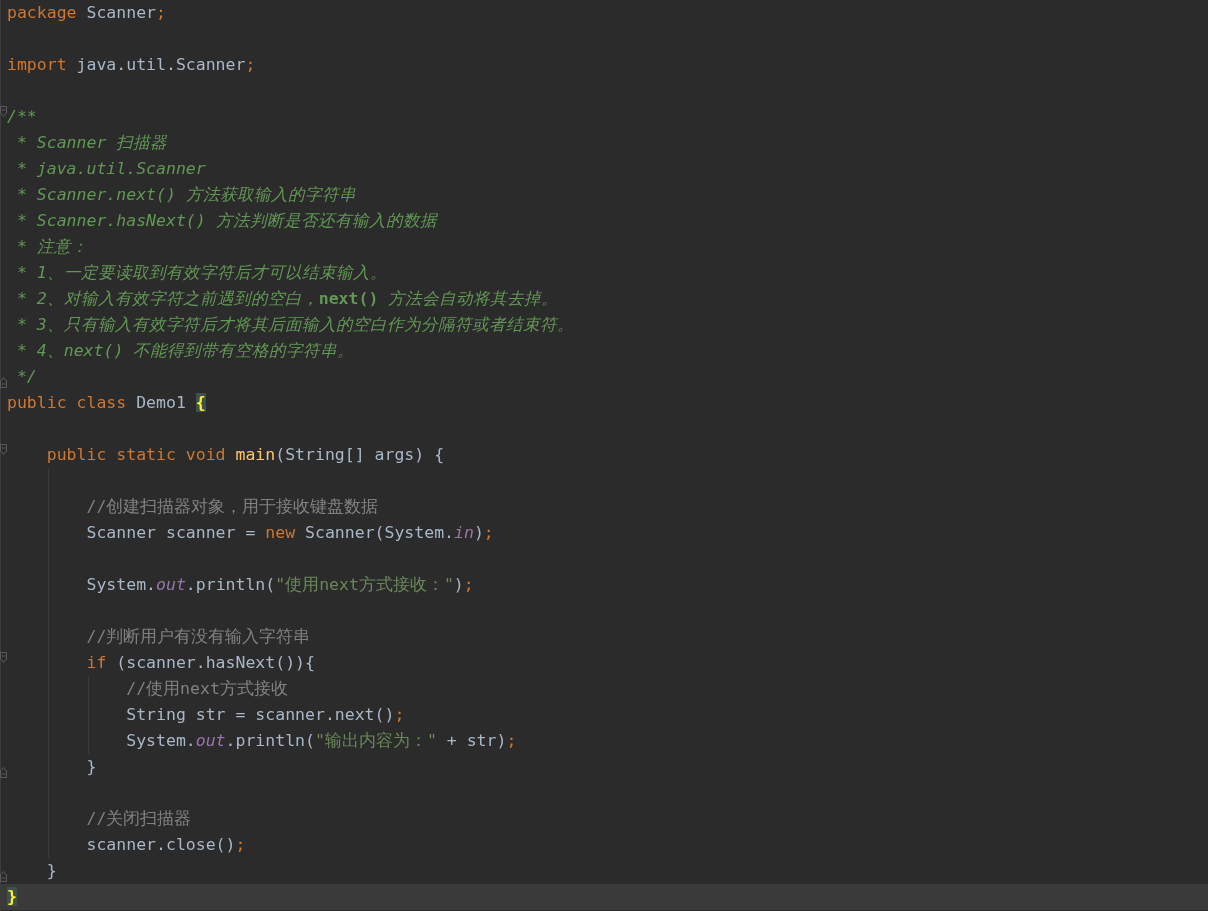  Describe the element at coordinates (165, 845) in the screenshot. I see `code-line: scanner.close();` at that location.